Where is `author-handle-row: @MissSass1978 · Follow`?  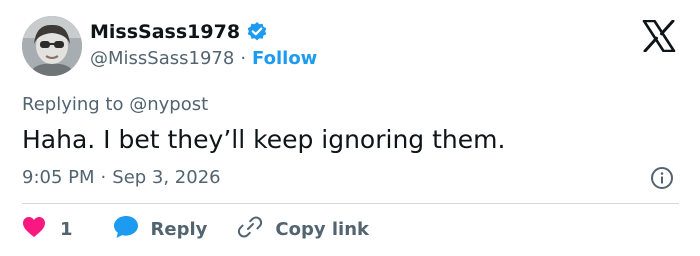 author-handle-row: @MissSass1978 · Follow is located at coordinates (203, 59).